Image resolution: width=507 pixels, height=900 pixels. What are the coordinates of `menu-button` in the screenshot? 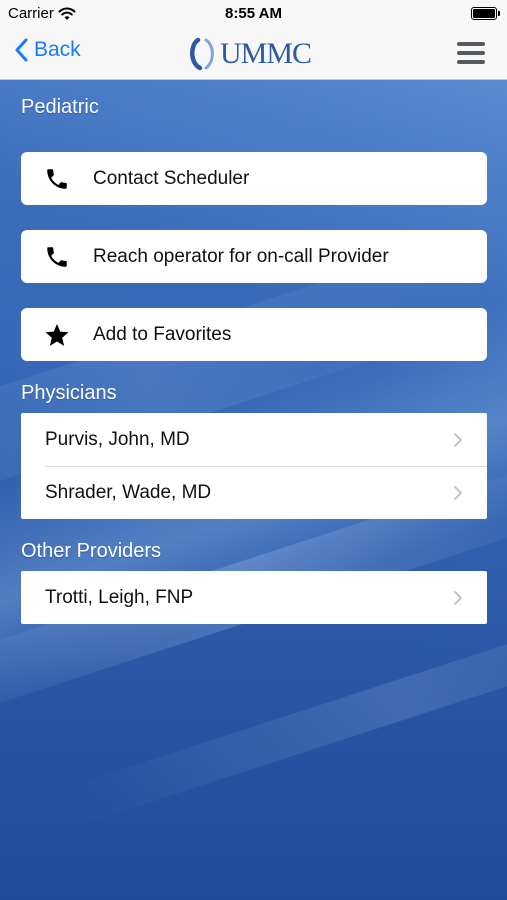 It's located at (471, 53).